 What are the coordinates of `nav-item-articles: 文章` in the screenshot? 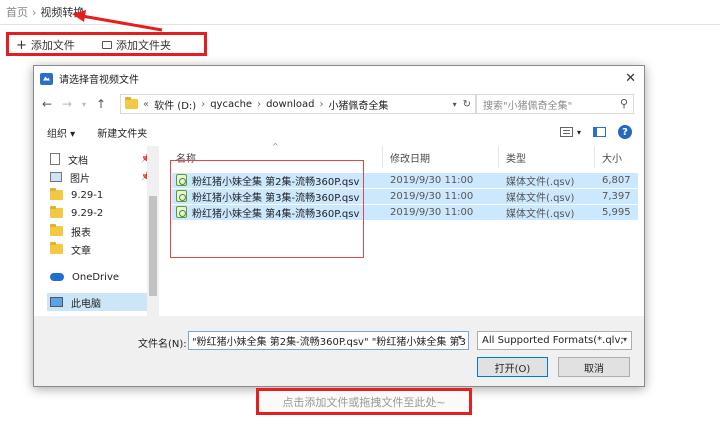 It's located at (104, 249).